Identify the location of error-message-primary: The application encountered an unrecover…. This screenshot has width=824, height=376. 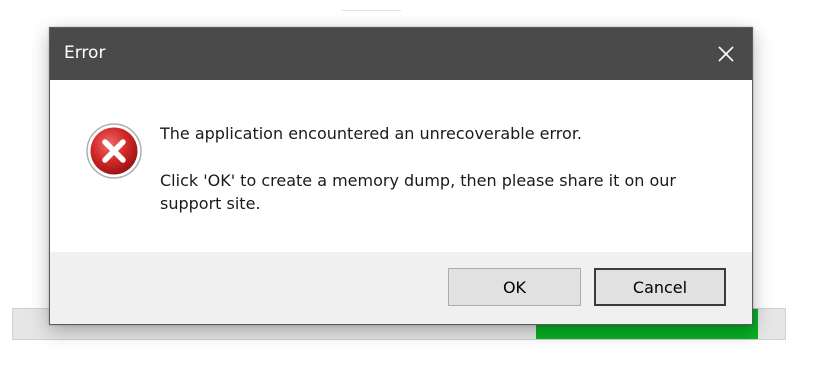
(371, 133).